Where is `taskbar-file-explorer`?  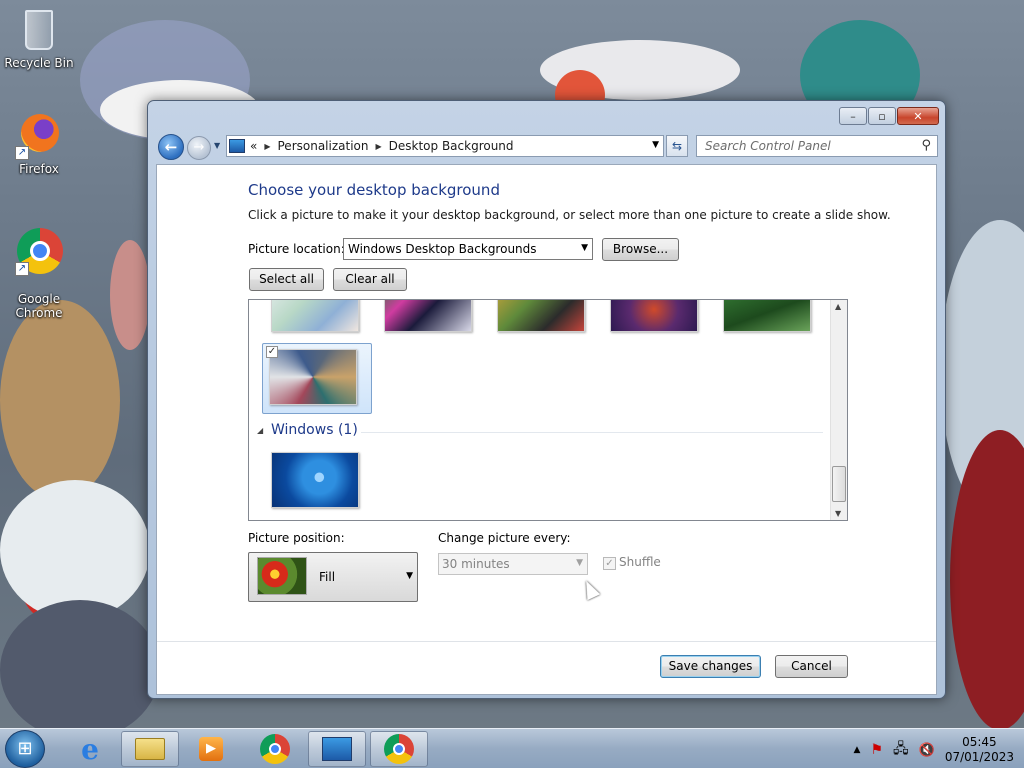 taskbar-file-explorer is located at coordinates (150, 749).